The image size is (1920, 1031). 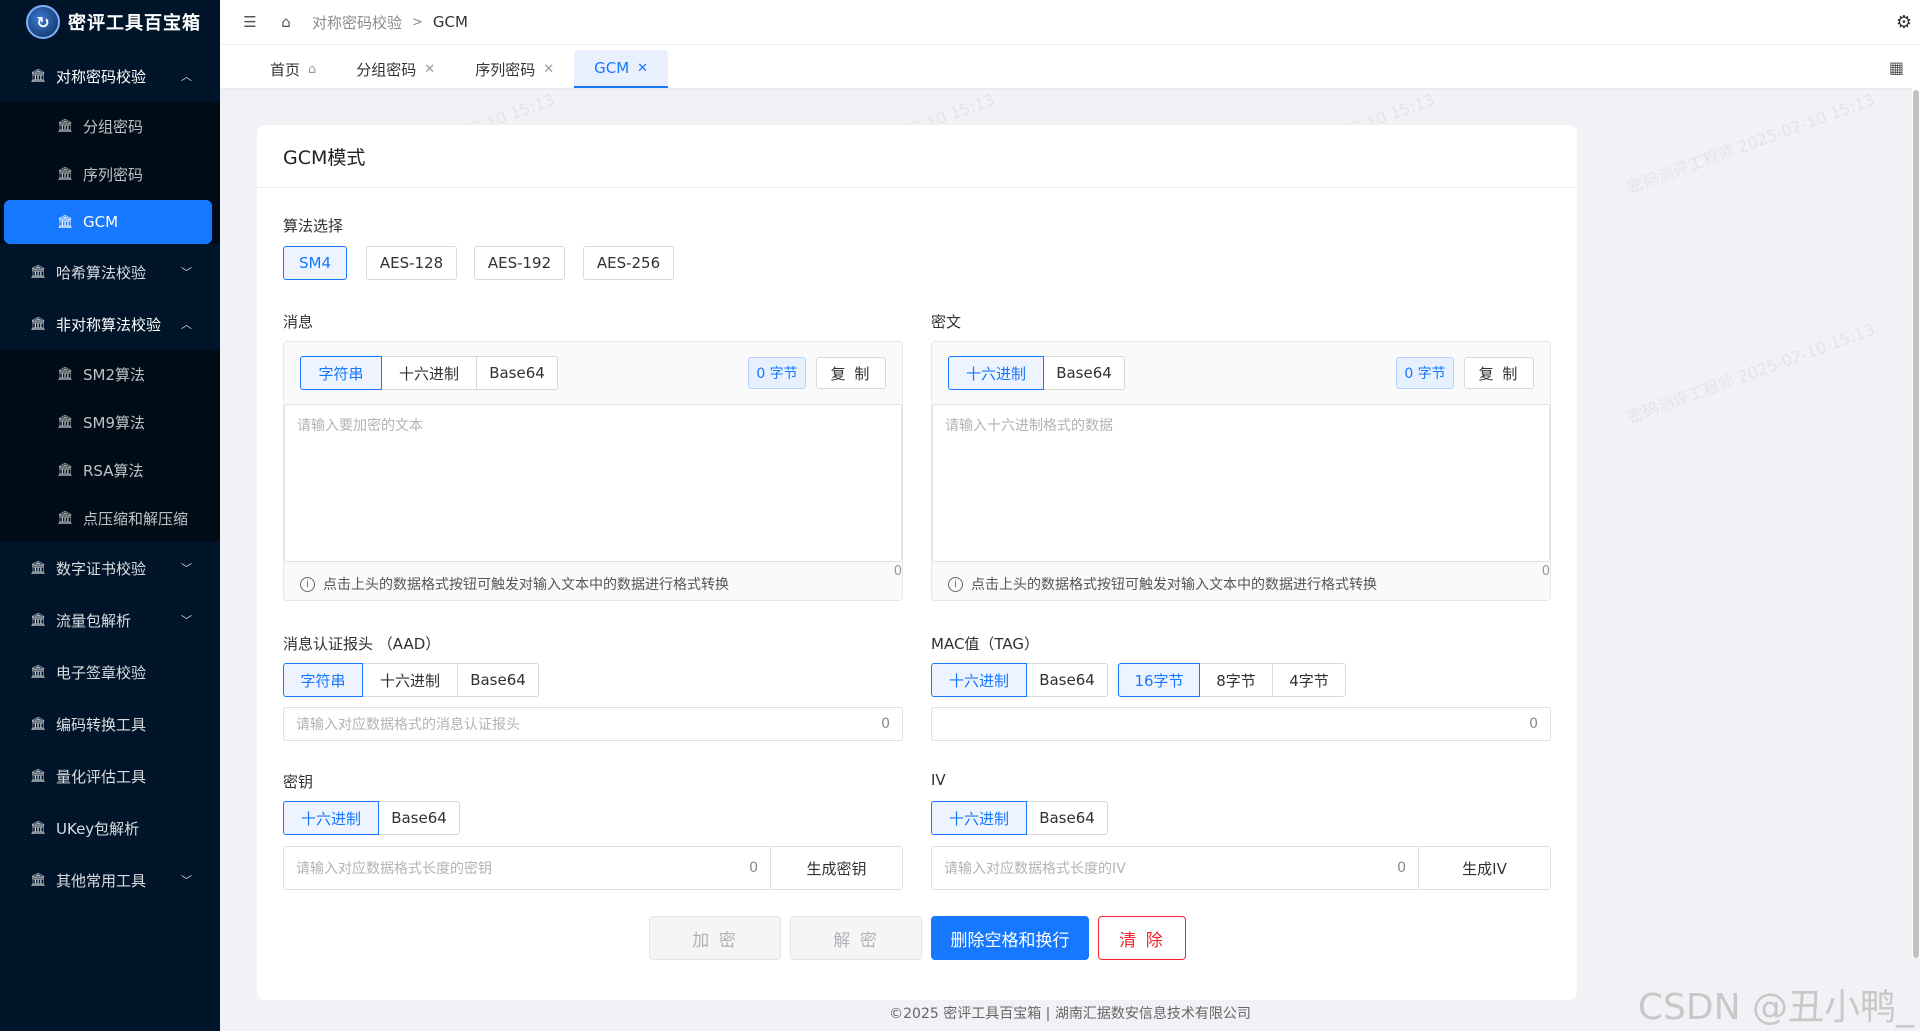 What do you see at coordinates (357, 22) in the screenshot?
I see `breadcrumb-parent: 对称密码校验` at bounding box center [357, 22].